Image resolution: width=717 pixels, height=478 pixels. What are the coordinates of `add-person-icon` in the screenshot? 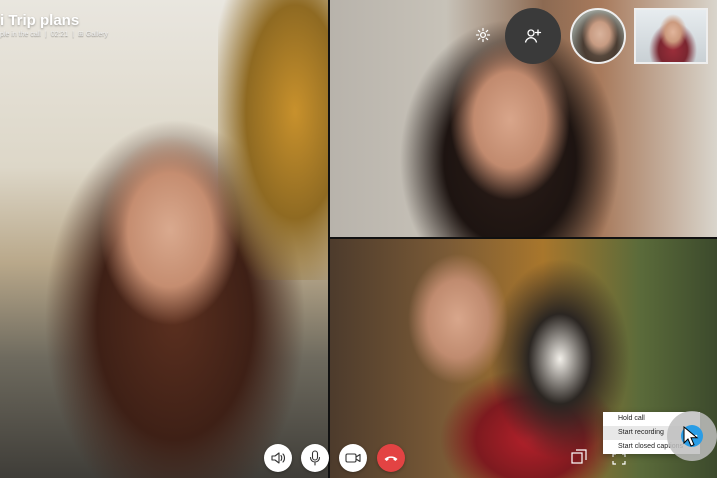 It's located at (533, 36).